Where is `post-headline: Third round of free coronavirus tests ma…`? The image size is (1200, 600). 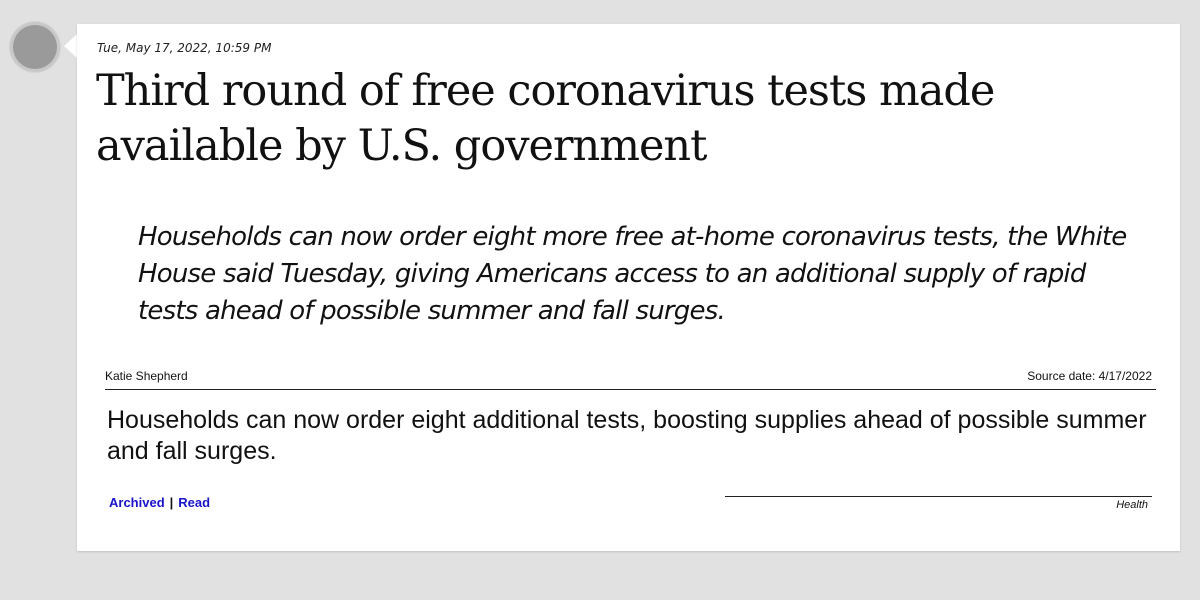
post-headline: Third round of free coronavirus tests ma… is located at coordinates (545, 118).